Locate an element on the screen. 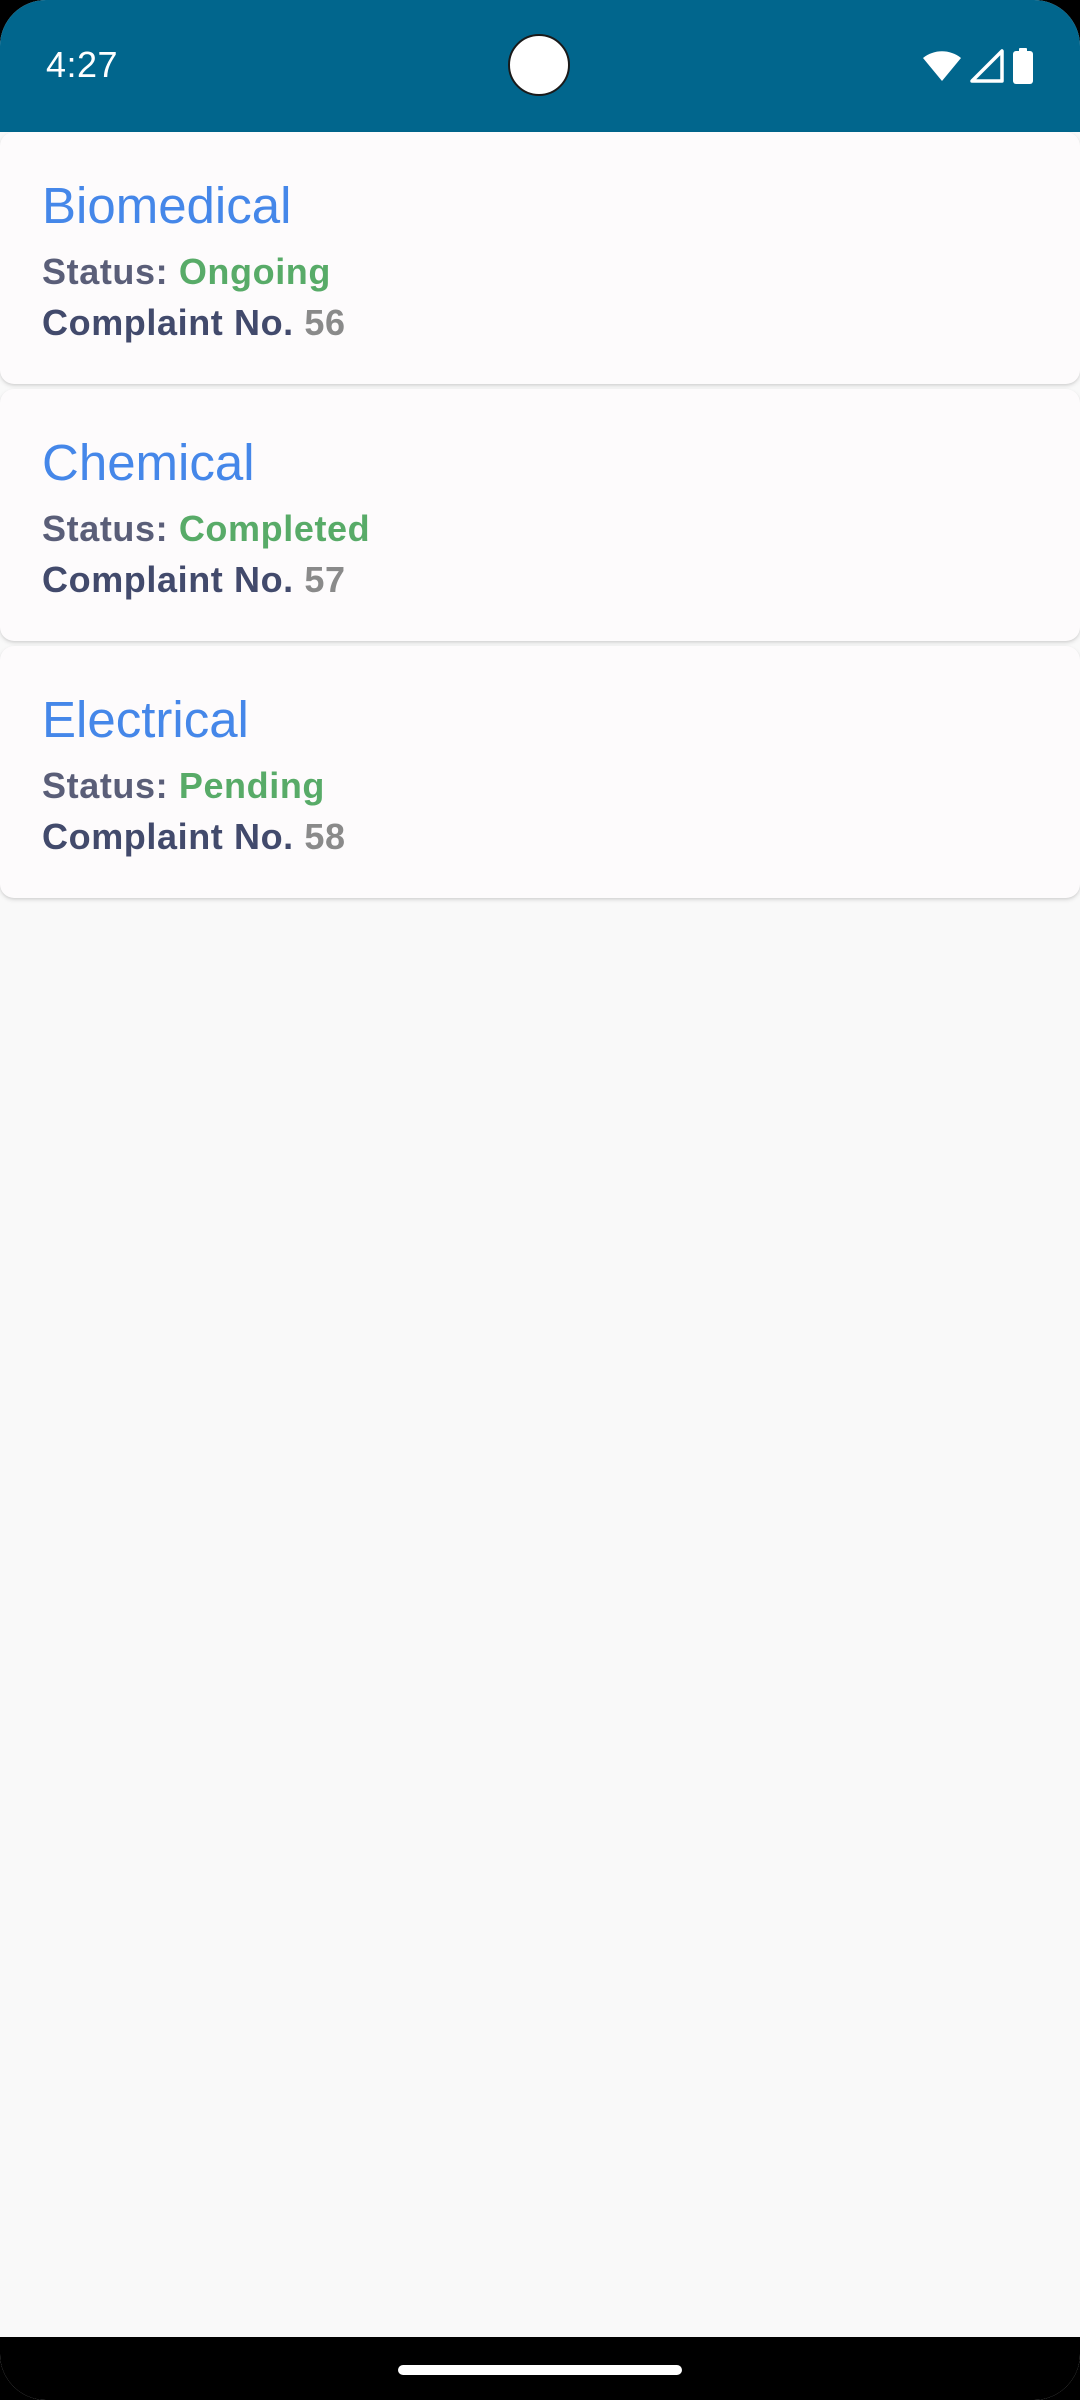 The height and width of the screenshot is (2400, 1080). complaint-status: Status: Pending is located at coordinates (183, 786).